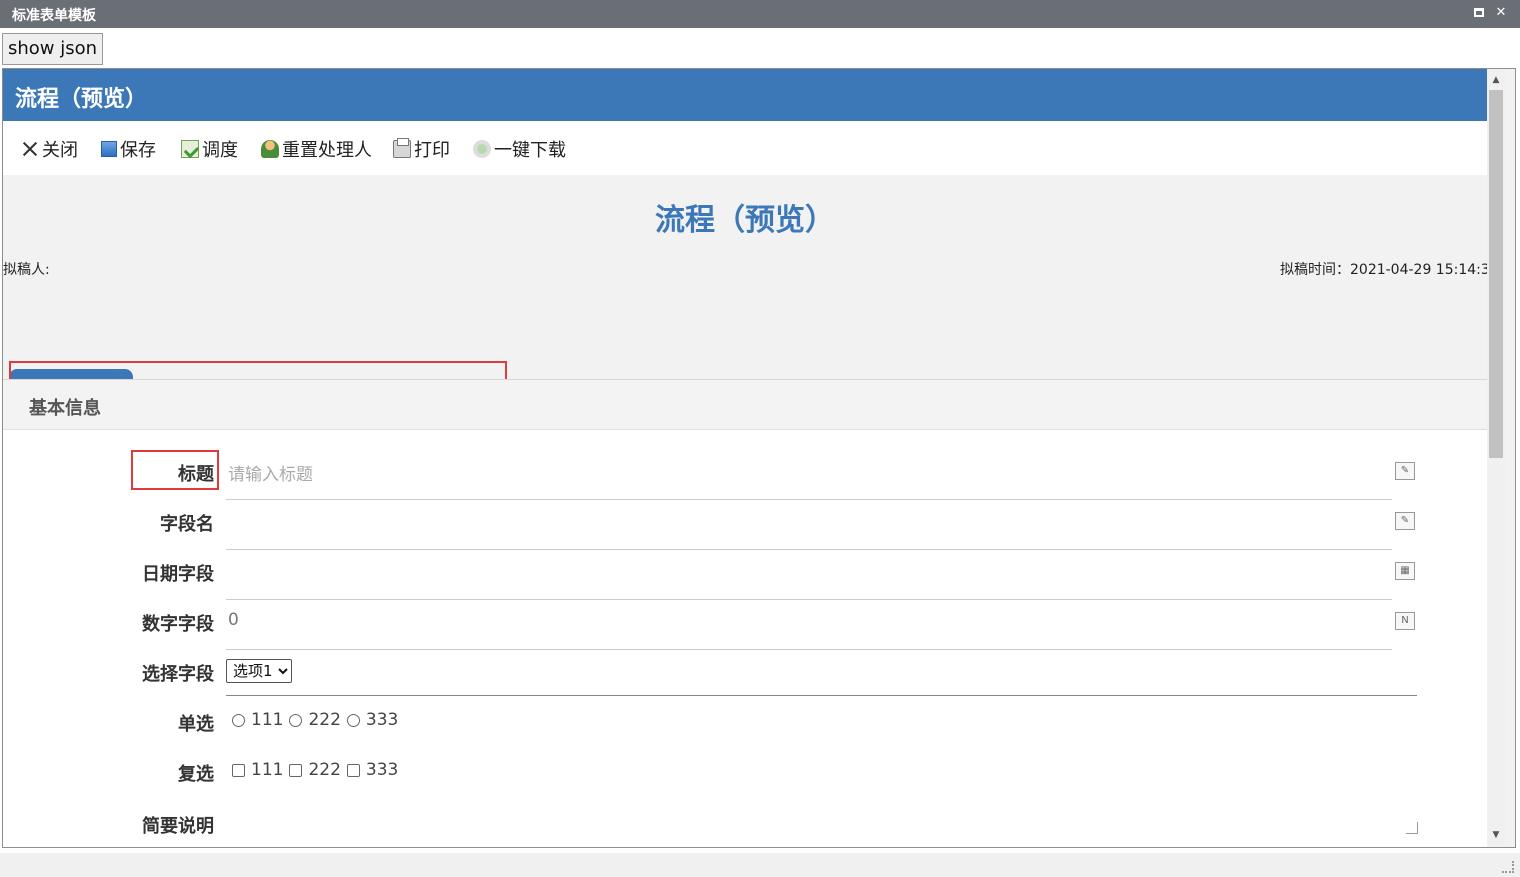 This screenshot has width=1520, height=877. Describe the element at coordinates (1508, 867) in the screenshot. I see `resize-grip-icon` at that location.